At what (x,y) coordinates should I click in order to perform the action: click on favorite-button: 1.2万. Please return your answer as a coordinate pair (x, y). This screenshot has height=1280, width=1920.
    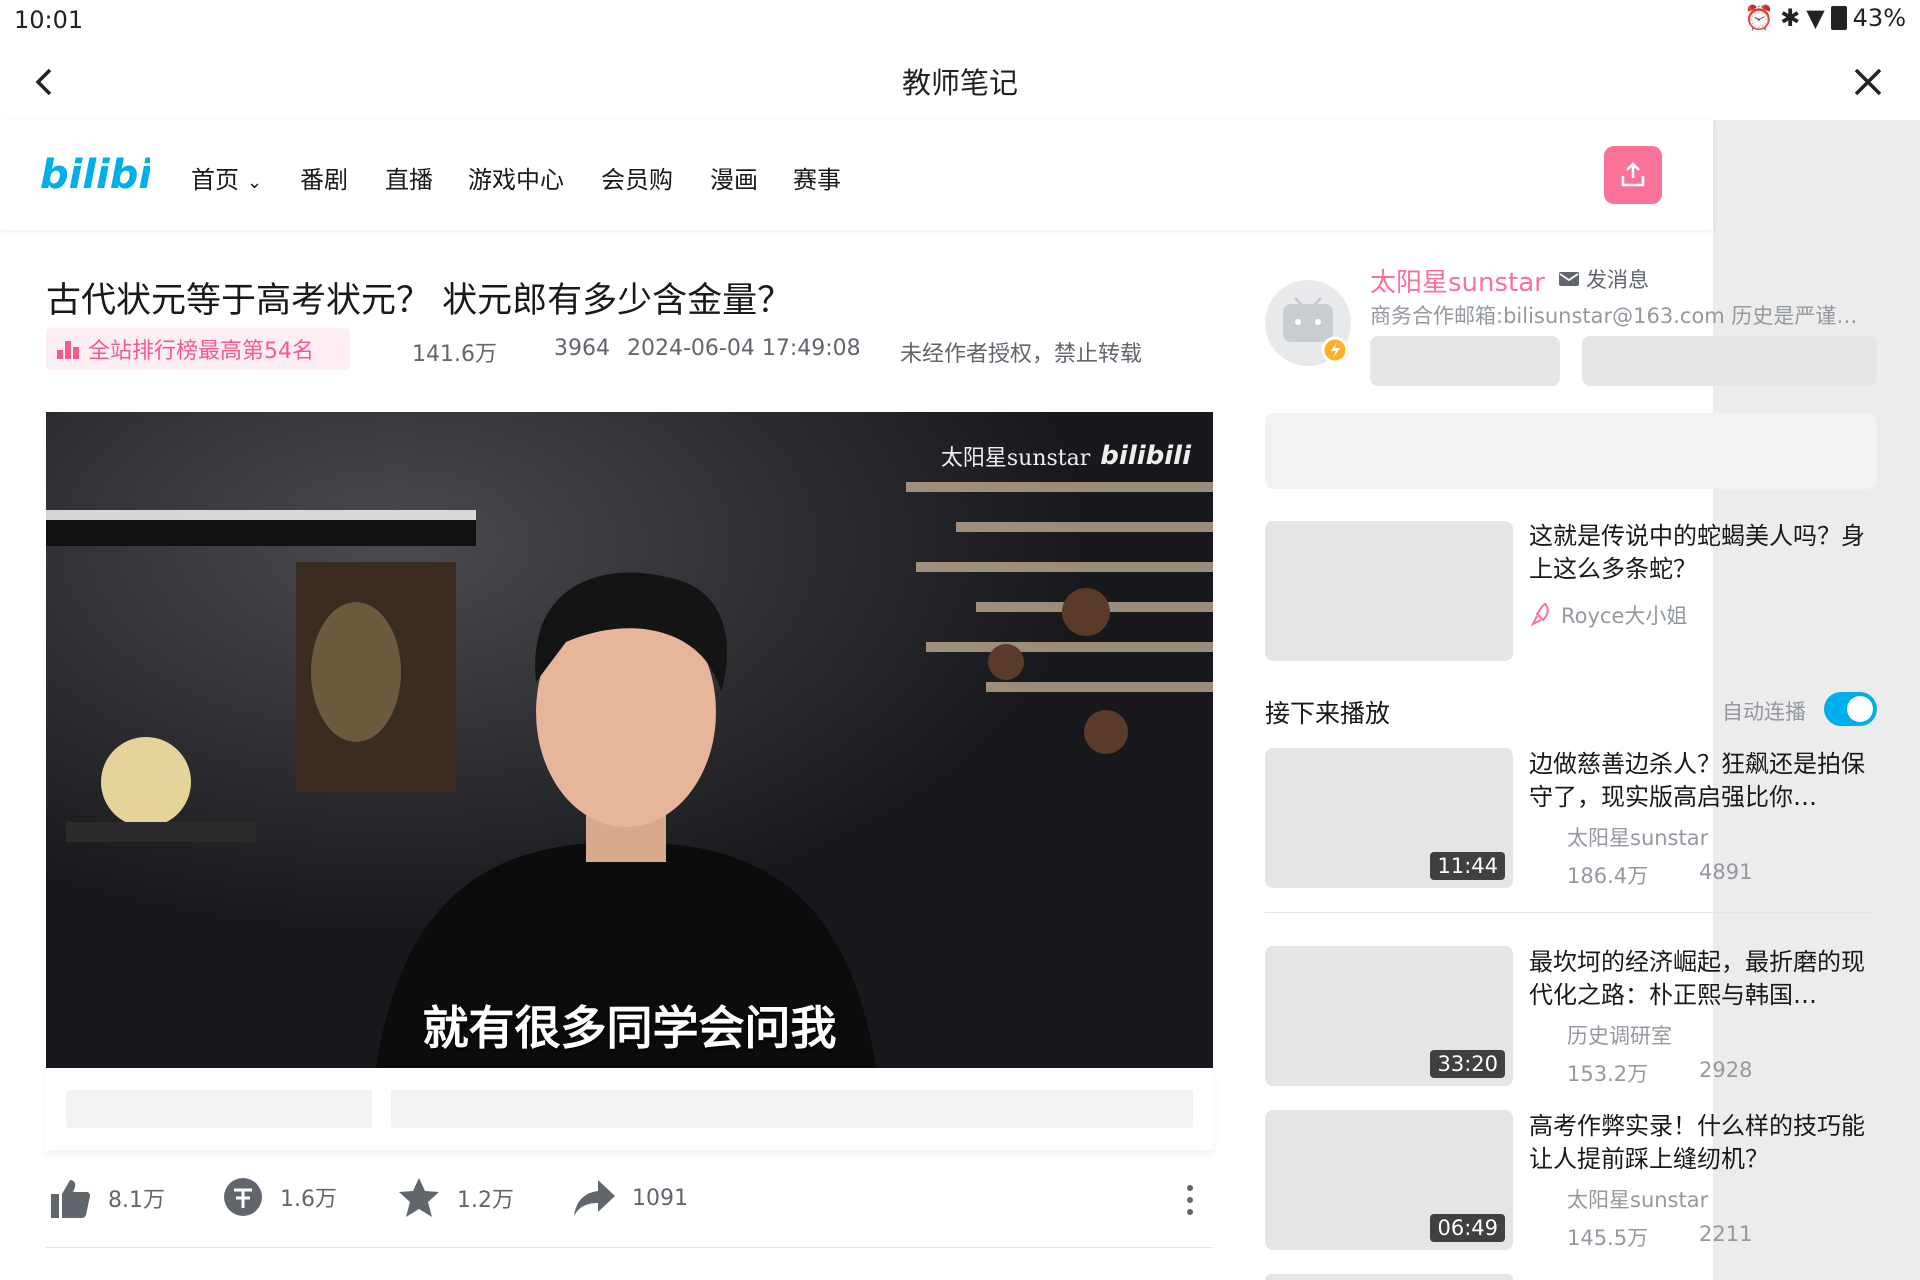
    Looking at the image, I should click on (455, 1198).